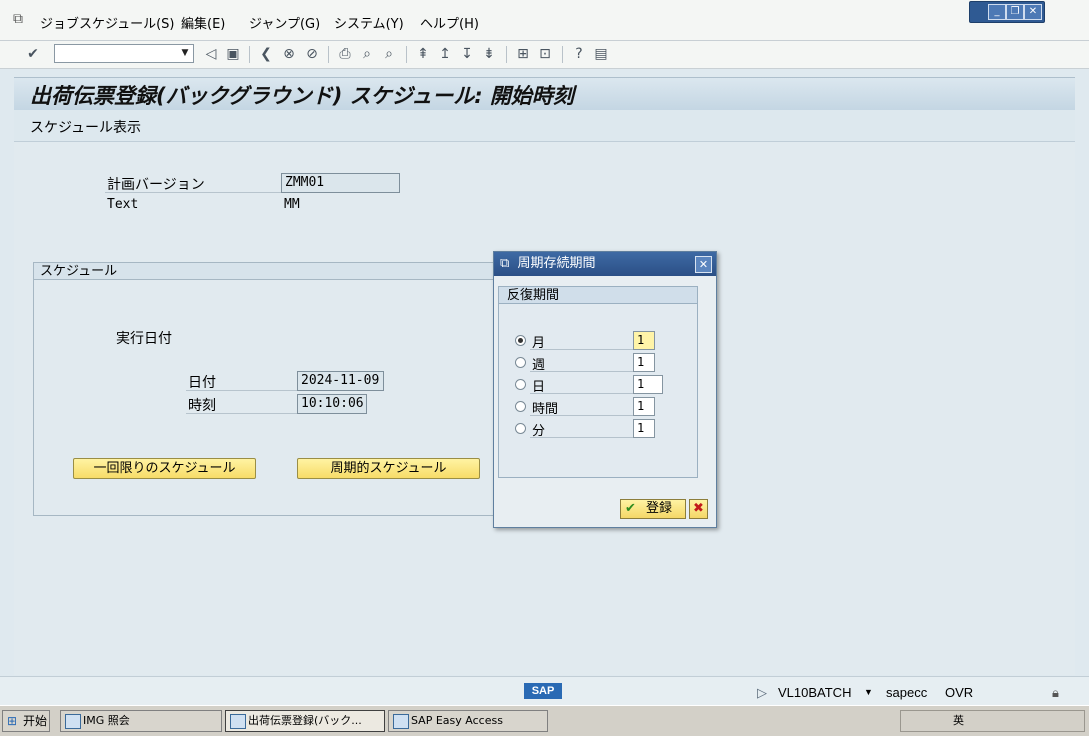  What do you see at coordinates (445, 54) in the screenshot?
I see `previous-page-icon: ↥` at bounding box center [445, 54].